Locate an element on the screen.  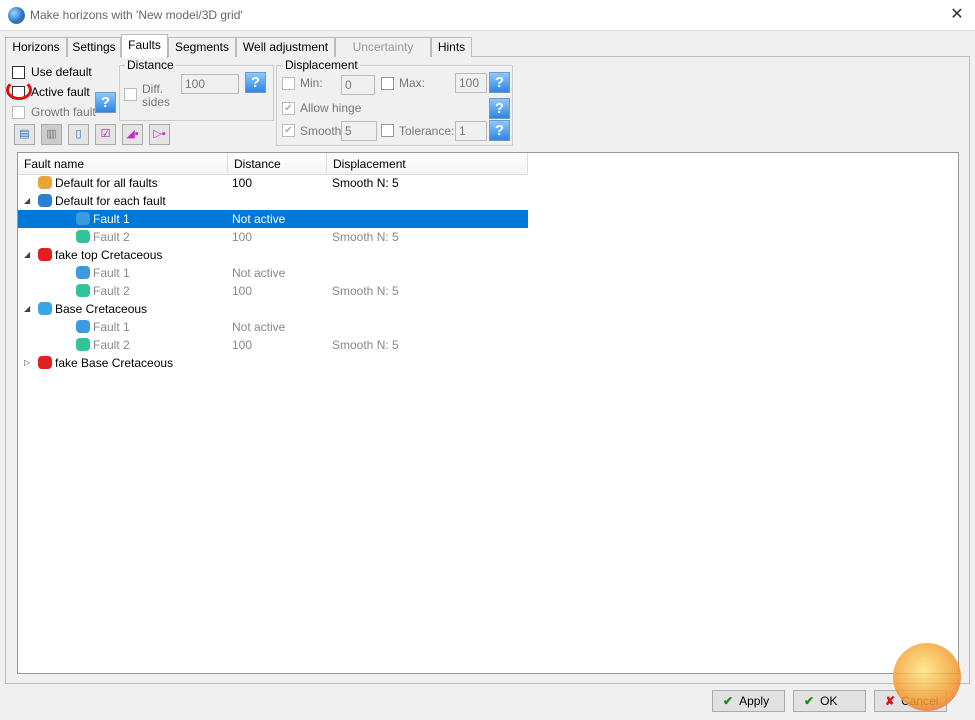
smooth-input: 5 is located at coordinates (359, 131).